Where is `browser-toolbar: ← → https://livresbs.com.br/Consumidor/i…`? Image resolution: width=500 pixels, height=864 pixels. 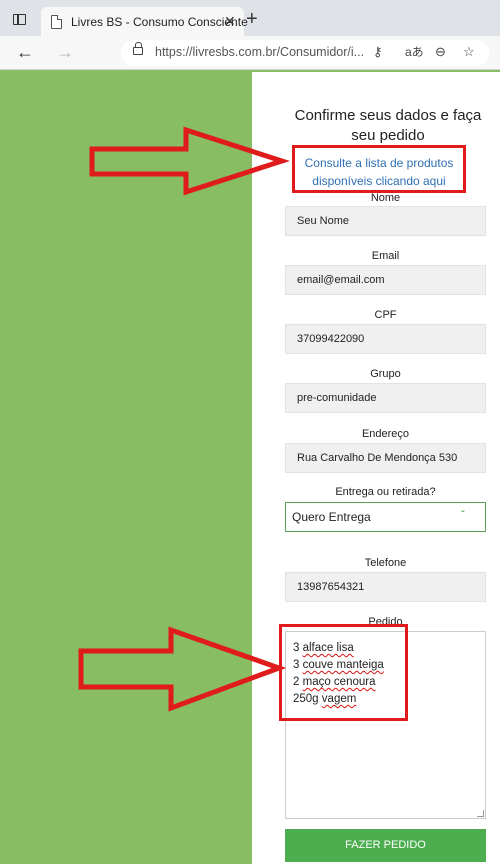
browser-toolbar: ← → https://livresbs.com.br/Consumidor/i… is located at coordinates (250, 53).